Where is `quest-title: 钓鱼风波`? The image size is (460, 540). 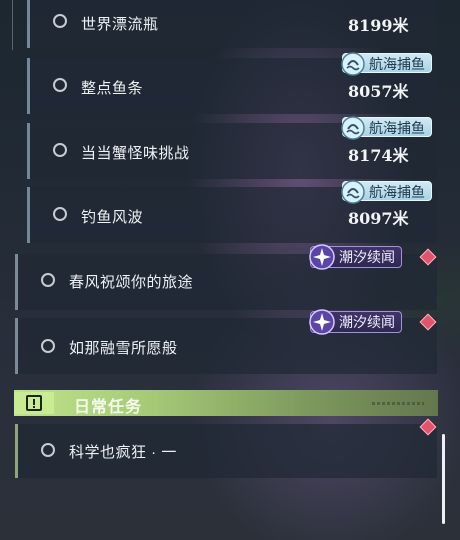
quest-title: 钓鱼风波 is located at coordinates (112, 217).